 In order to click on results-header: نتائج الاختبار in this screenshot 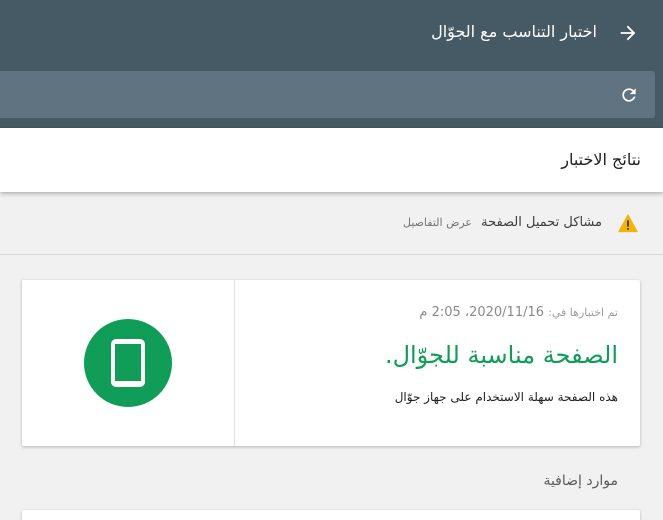, I will do `click(331, 160)`.